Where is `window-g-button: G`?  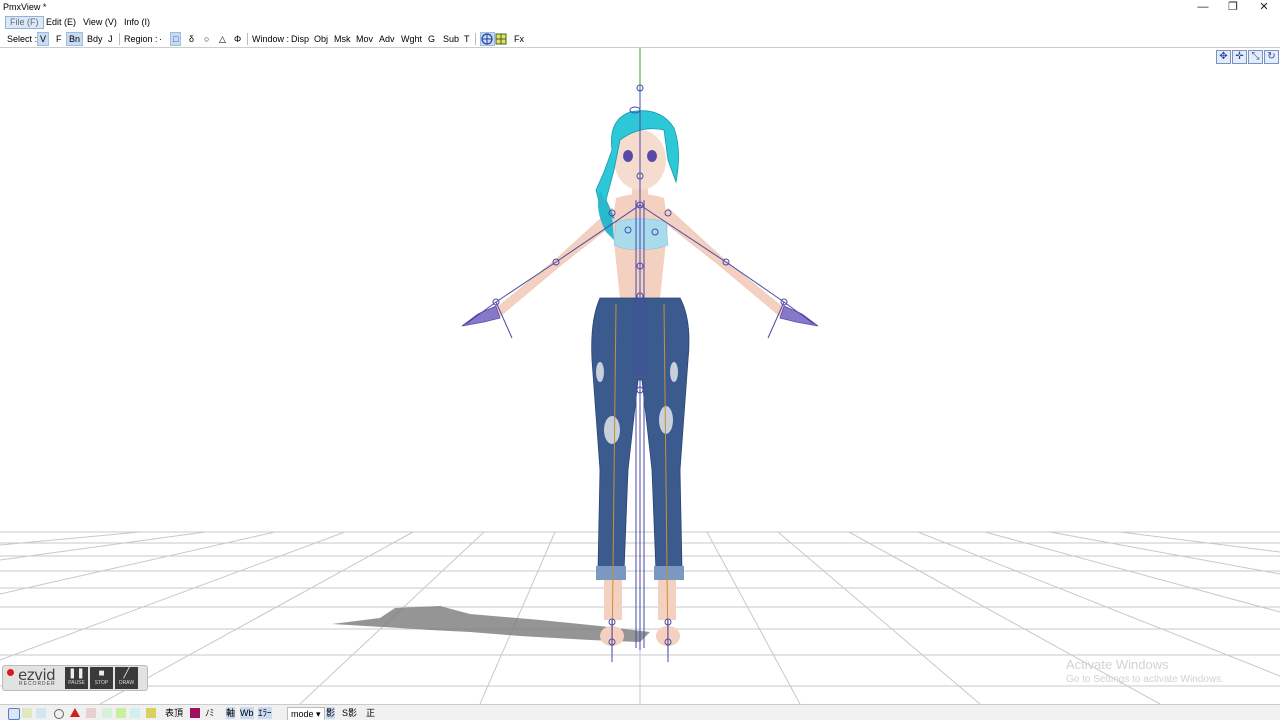 window-g-button: G is located at coordinates (431, 39).